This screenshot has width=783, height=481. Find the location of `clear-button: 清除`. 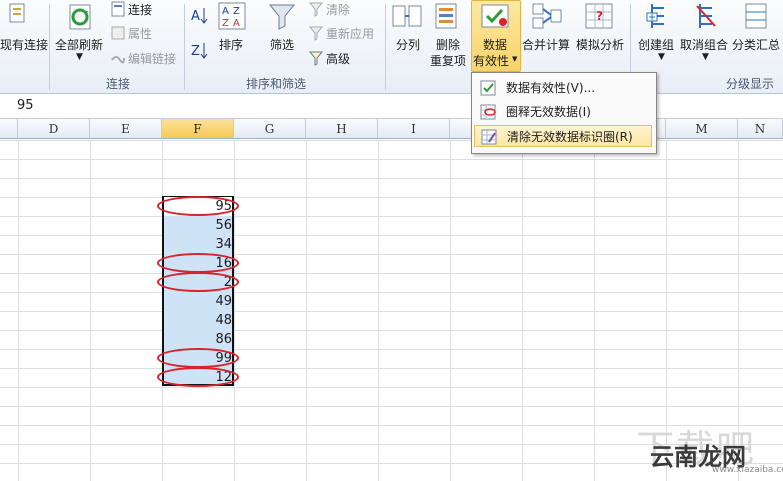

clear-button: 清除 is located at coordinates (338, 9).